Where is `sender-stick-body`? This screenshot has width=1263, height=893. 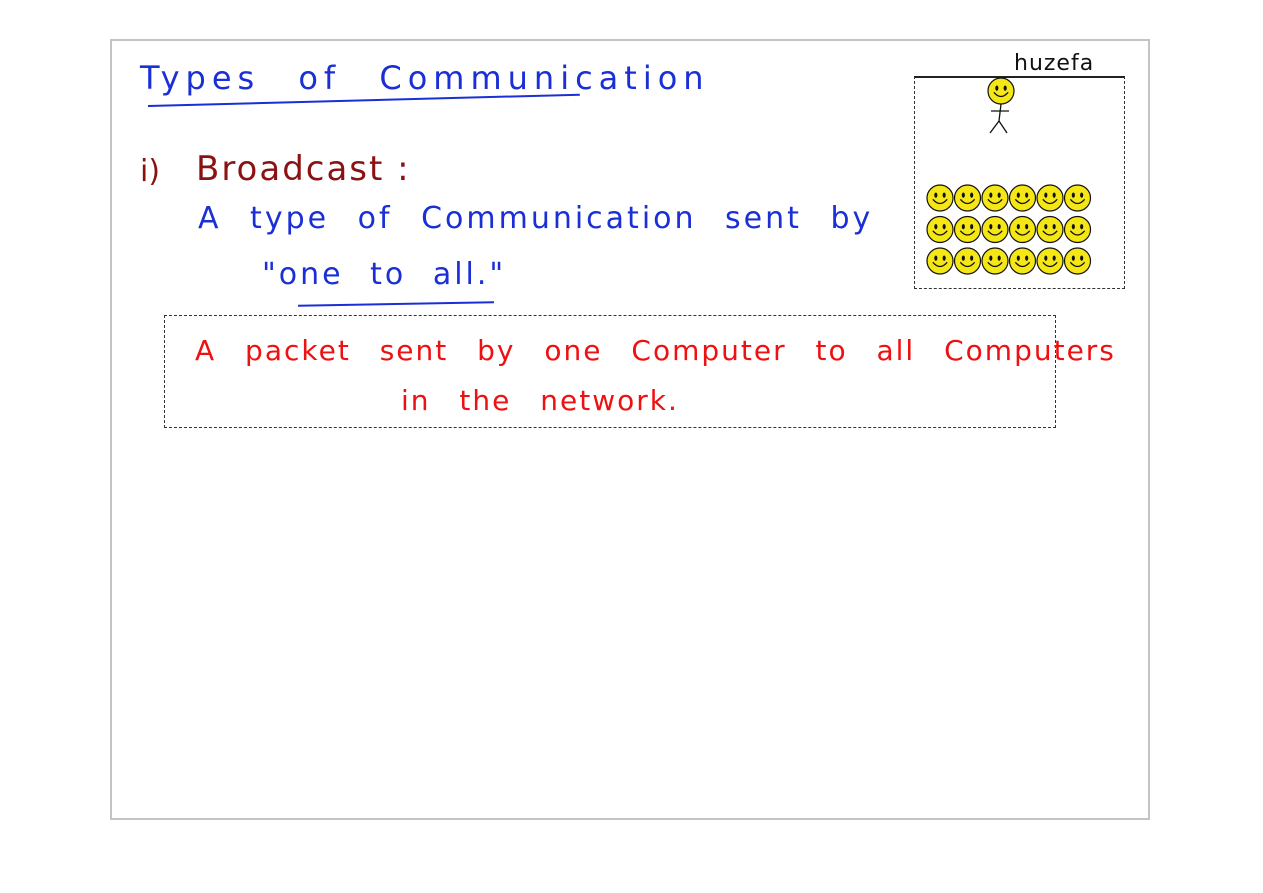 sender-stick-body is located at coordinates (999, 118).